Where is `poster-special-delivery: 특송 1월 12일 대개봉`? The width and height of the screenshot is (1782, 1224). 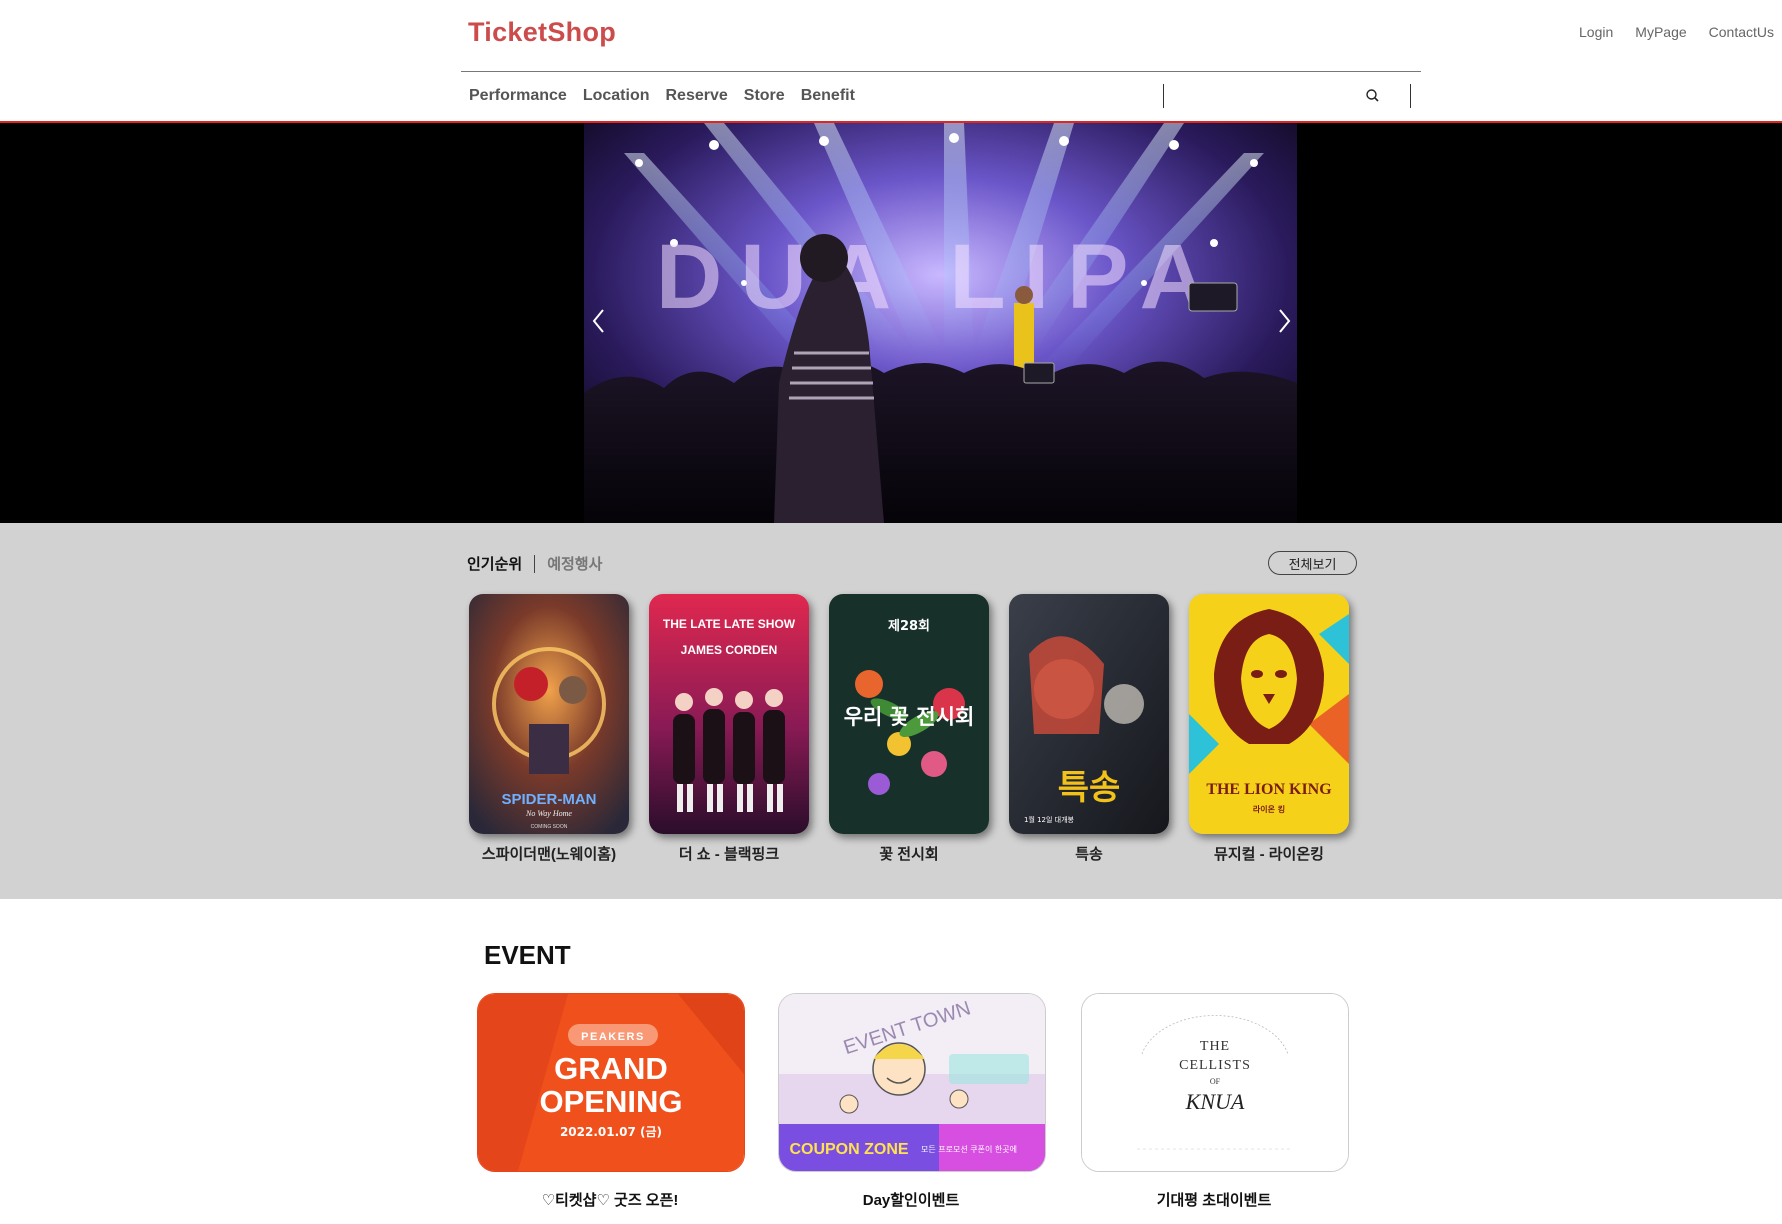 poster-special-delivery: 특송 1월 12일 대개봉 is located at coordinates (1089, 714).